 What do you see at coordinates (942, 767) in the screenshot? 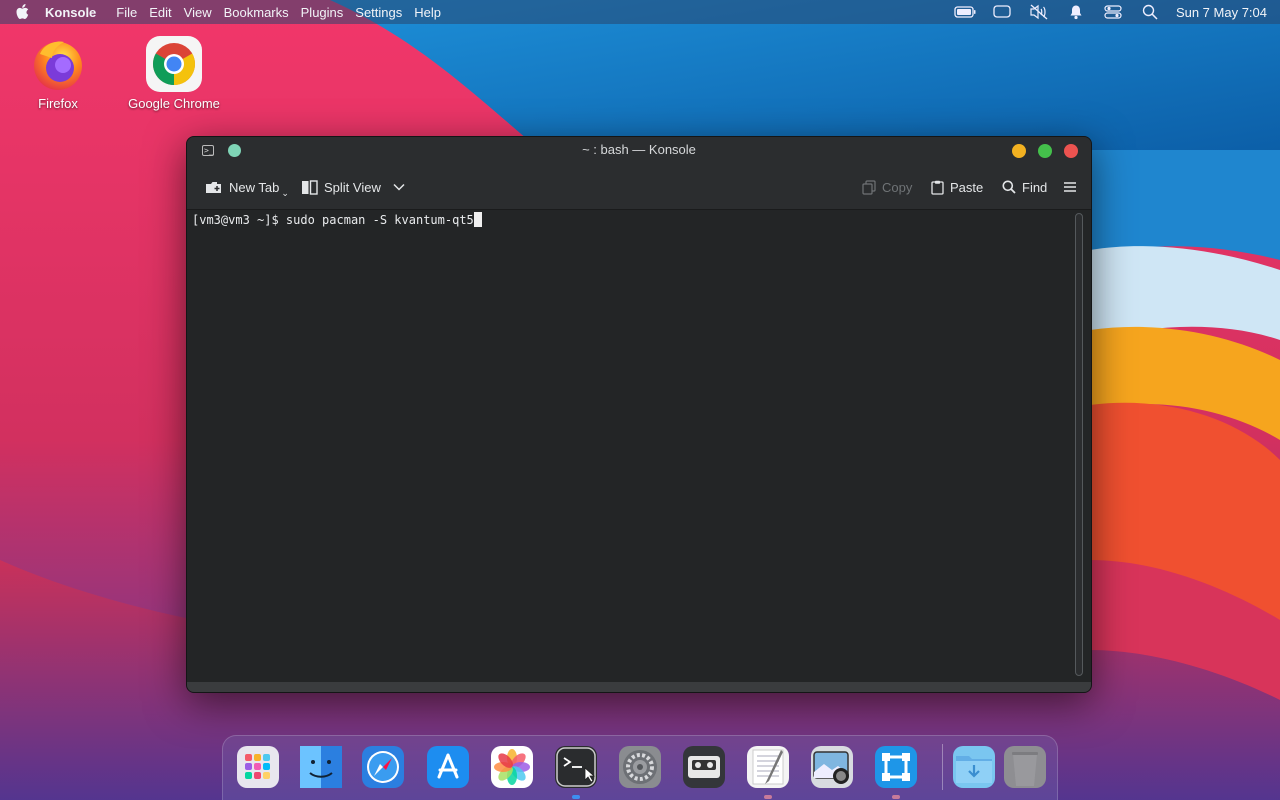
I see `dock-separator` at bounding box center [942, 767].